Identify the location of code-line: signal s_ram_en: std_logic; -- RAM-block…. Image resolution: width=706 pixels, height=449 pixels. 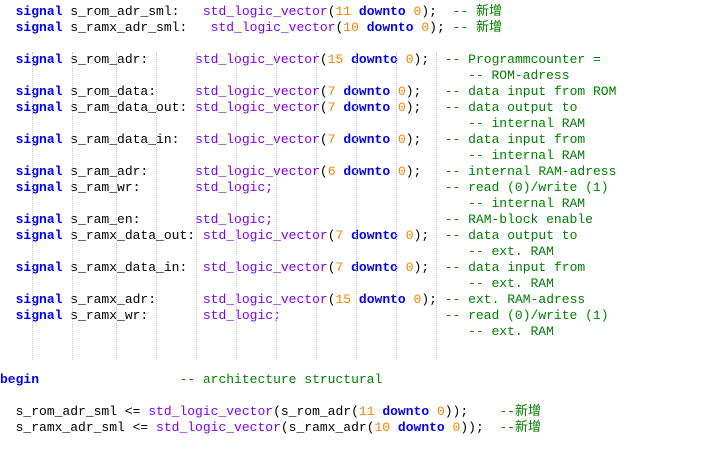
(296, 220).